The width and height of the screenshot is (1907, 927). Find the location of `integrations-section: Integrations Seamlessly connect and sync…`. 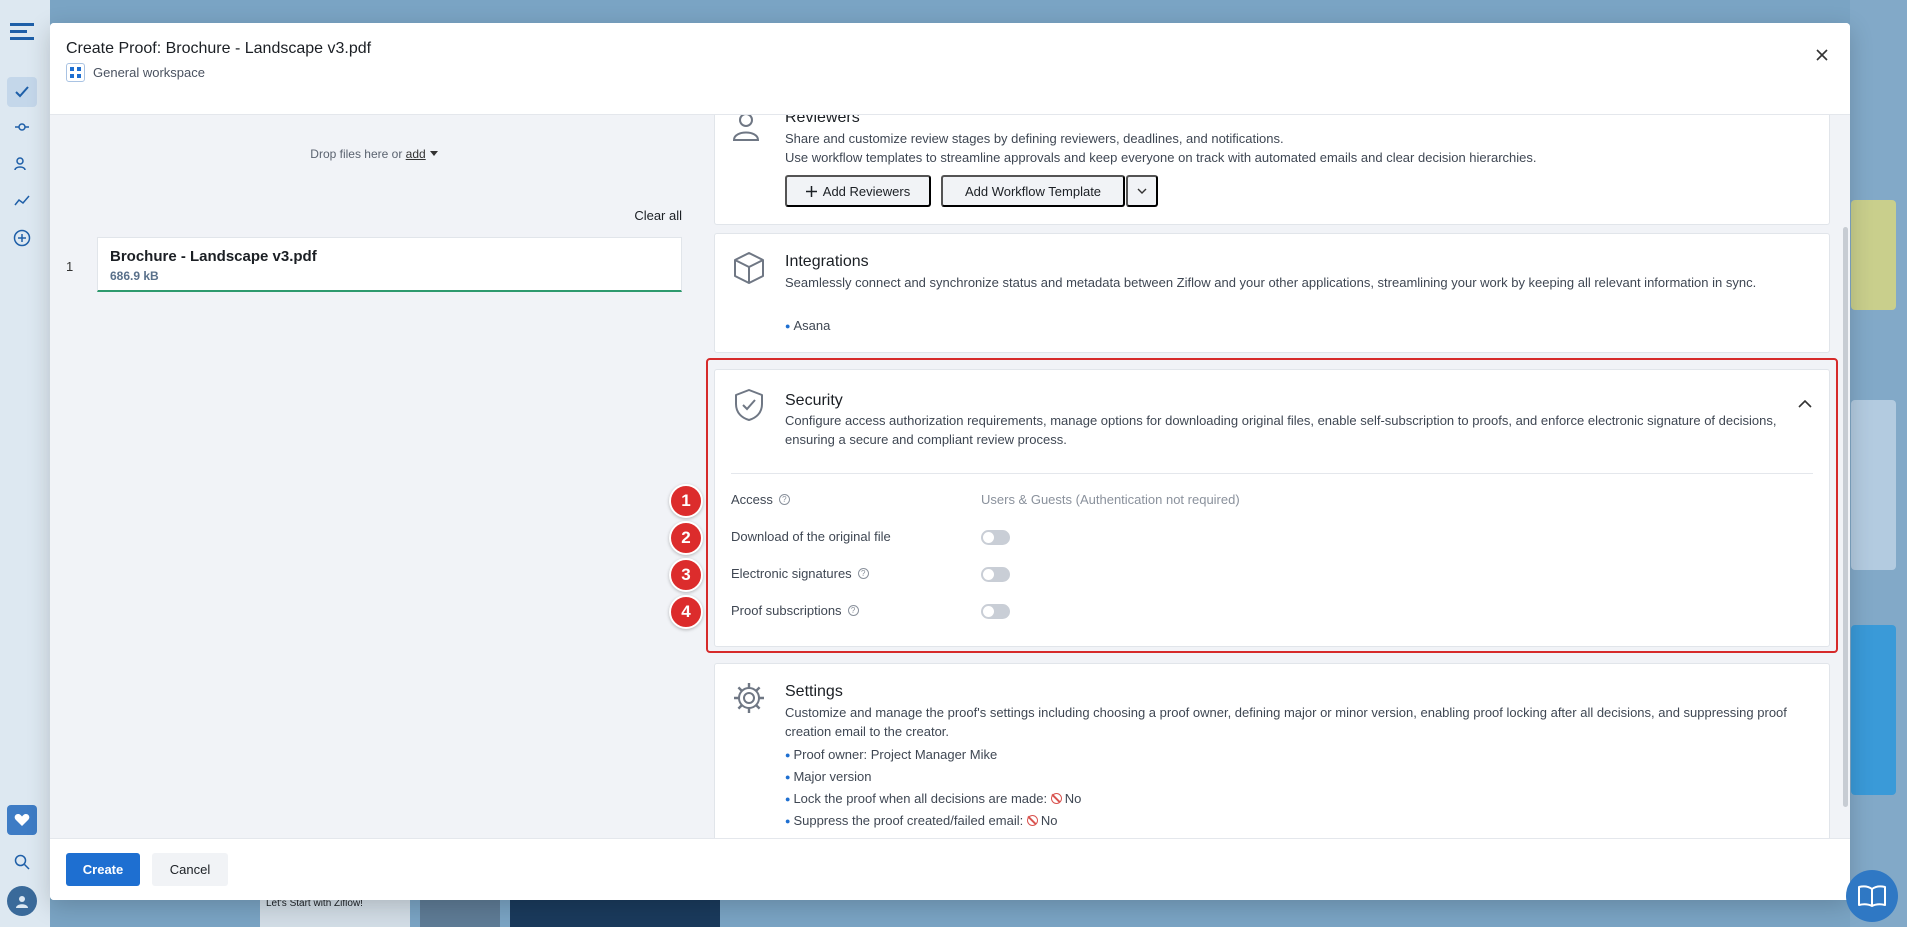

integrations-section: Integrations Seamlessly connect and sync… is located at coordinates (1272, 293).